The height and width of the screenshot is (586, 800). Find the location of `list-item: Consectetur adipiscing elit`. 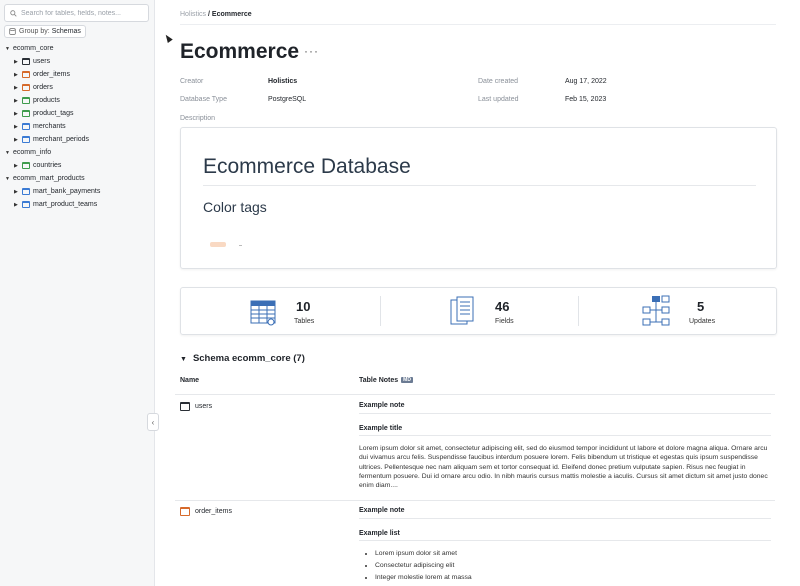

list-item: Consectetur adipiscing elit is located at coordinates (423, 566).